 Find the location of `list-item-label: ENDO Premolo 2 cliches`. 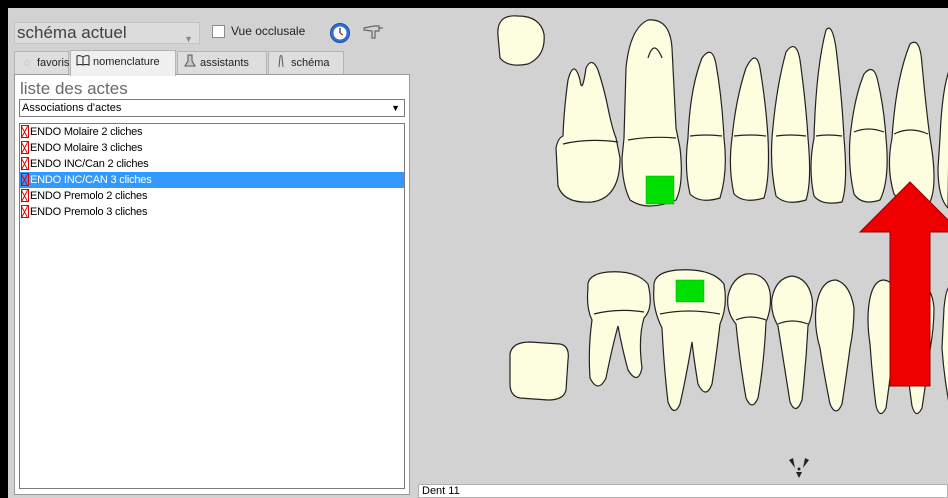

list-item-label: ENDO Premolo 2 cliches is located at coordinates (89, 196).